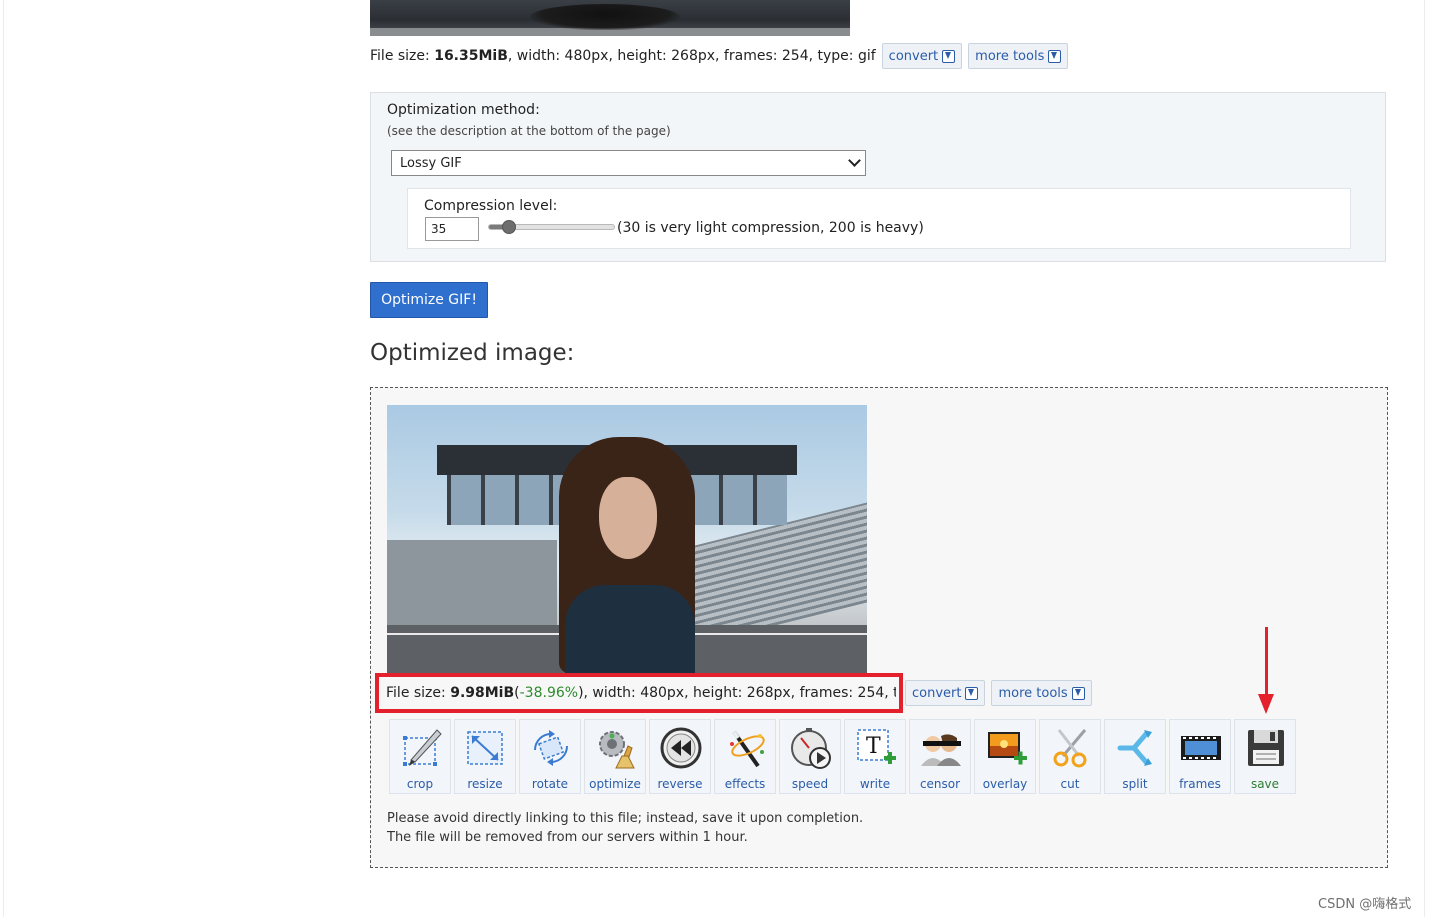 The height and width of the screenshot is (917, 1433). I want to click on tool-censor: censor, so click(940, 756).